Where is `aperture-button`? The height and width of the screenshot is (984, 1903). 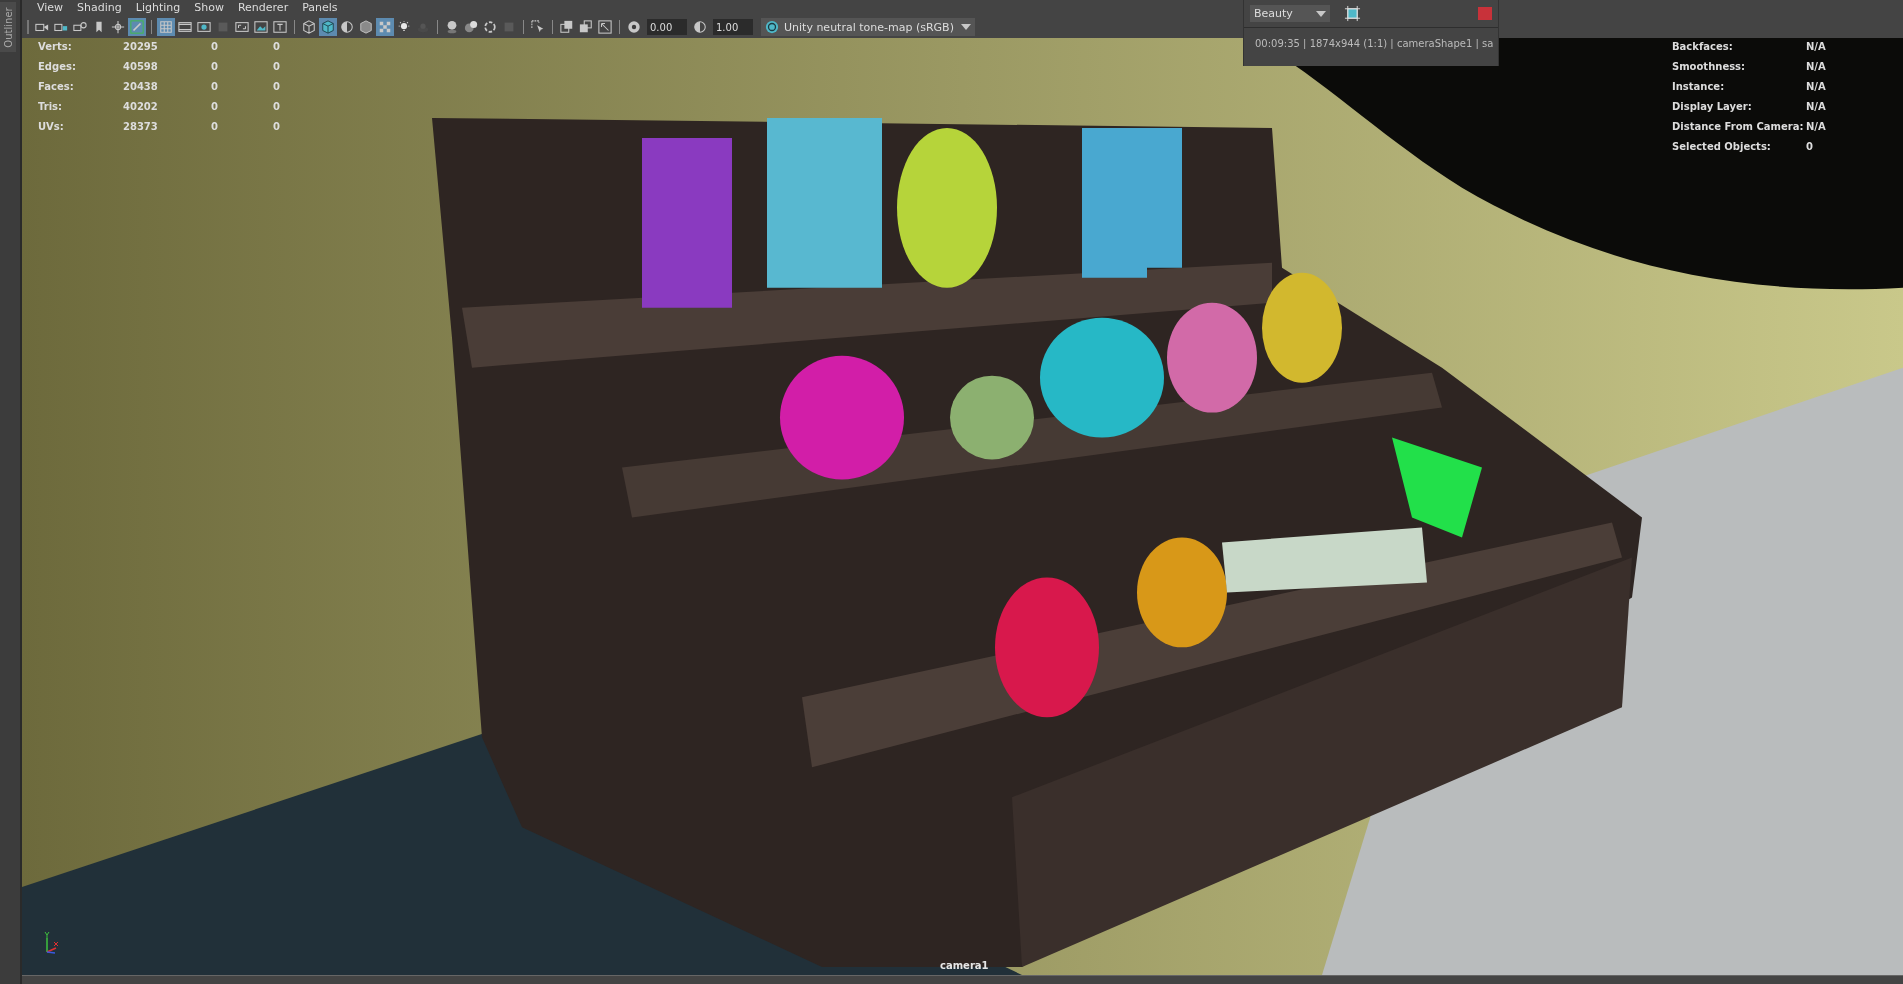 aperture-button is located at coordinates (634, 27).